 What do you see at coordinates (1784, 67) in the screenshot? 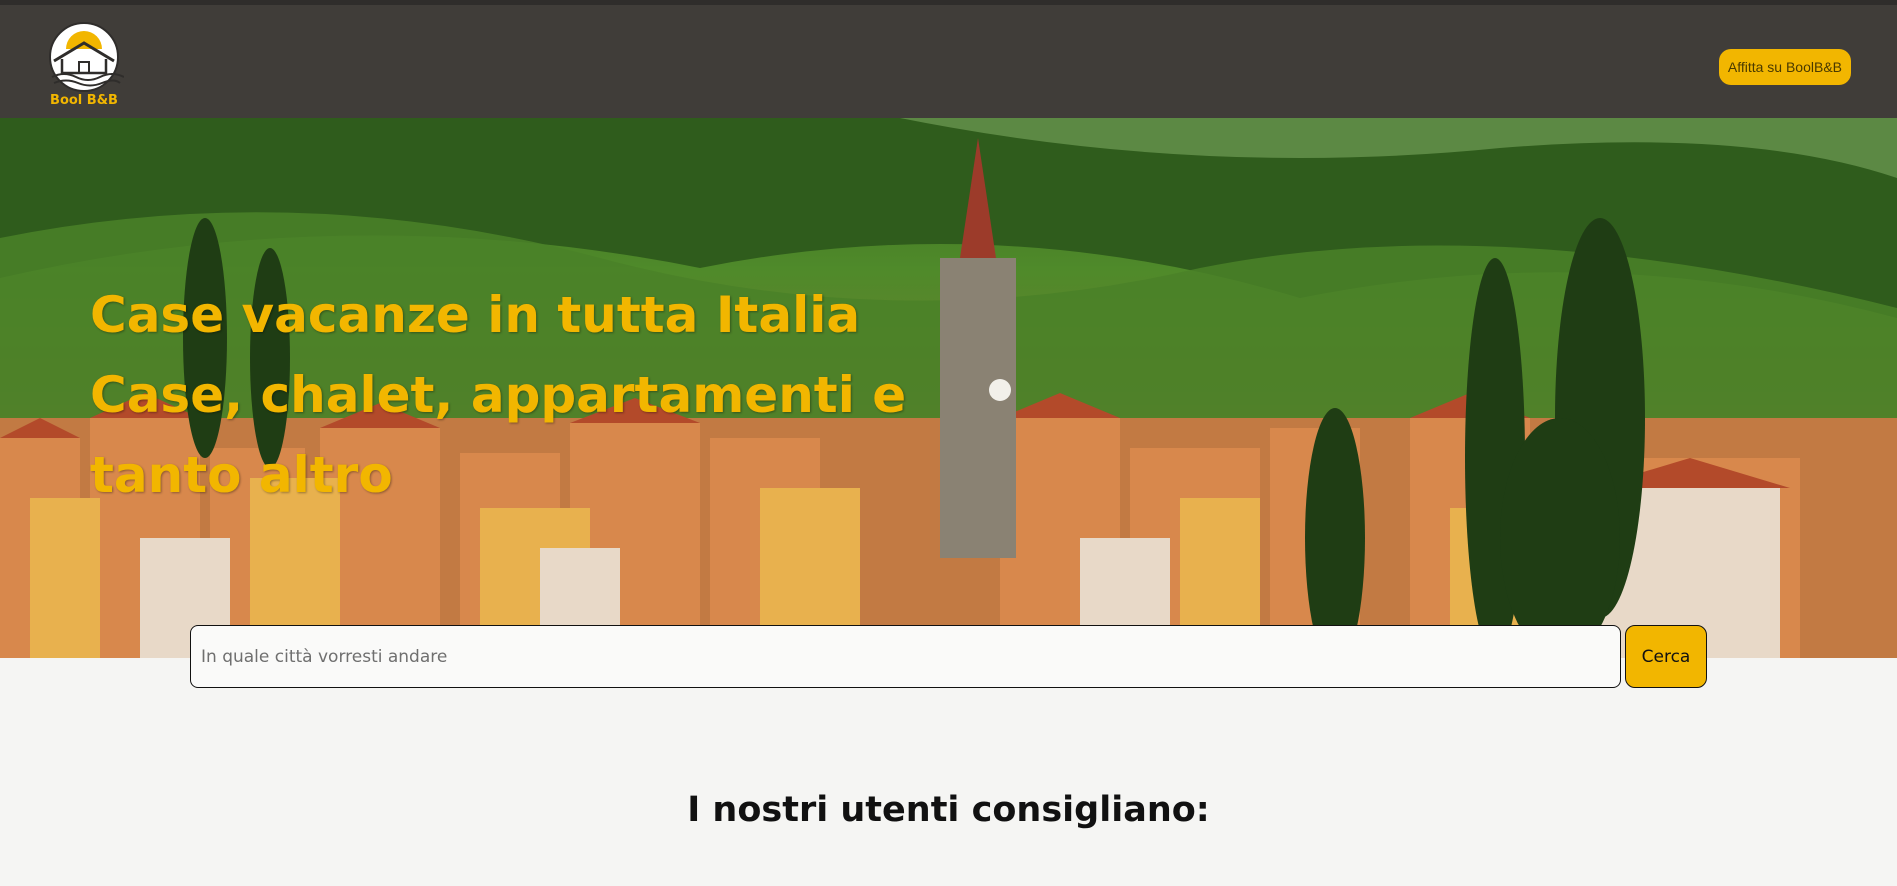
I see `rent-on-boolbnb-button: Affitta su BoolB&B` at bounding box center [1784, 67].